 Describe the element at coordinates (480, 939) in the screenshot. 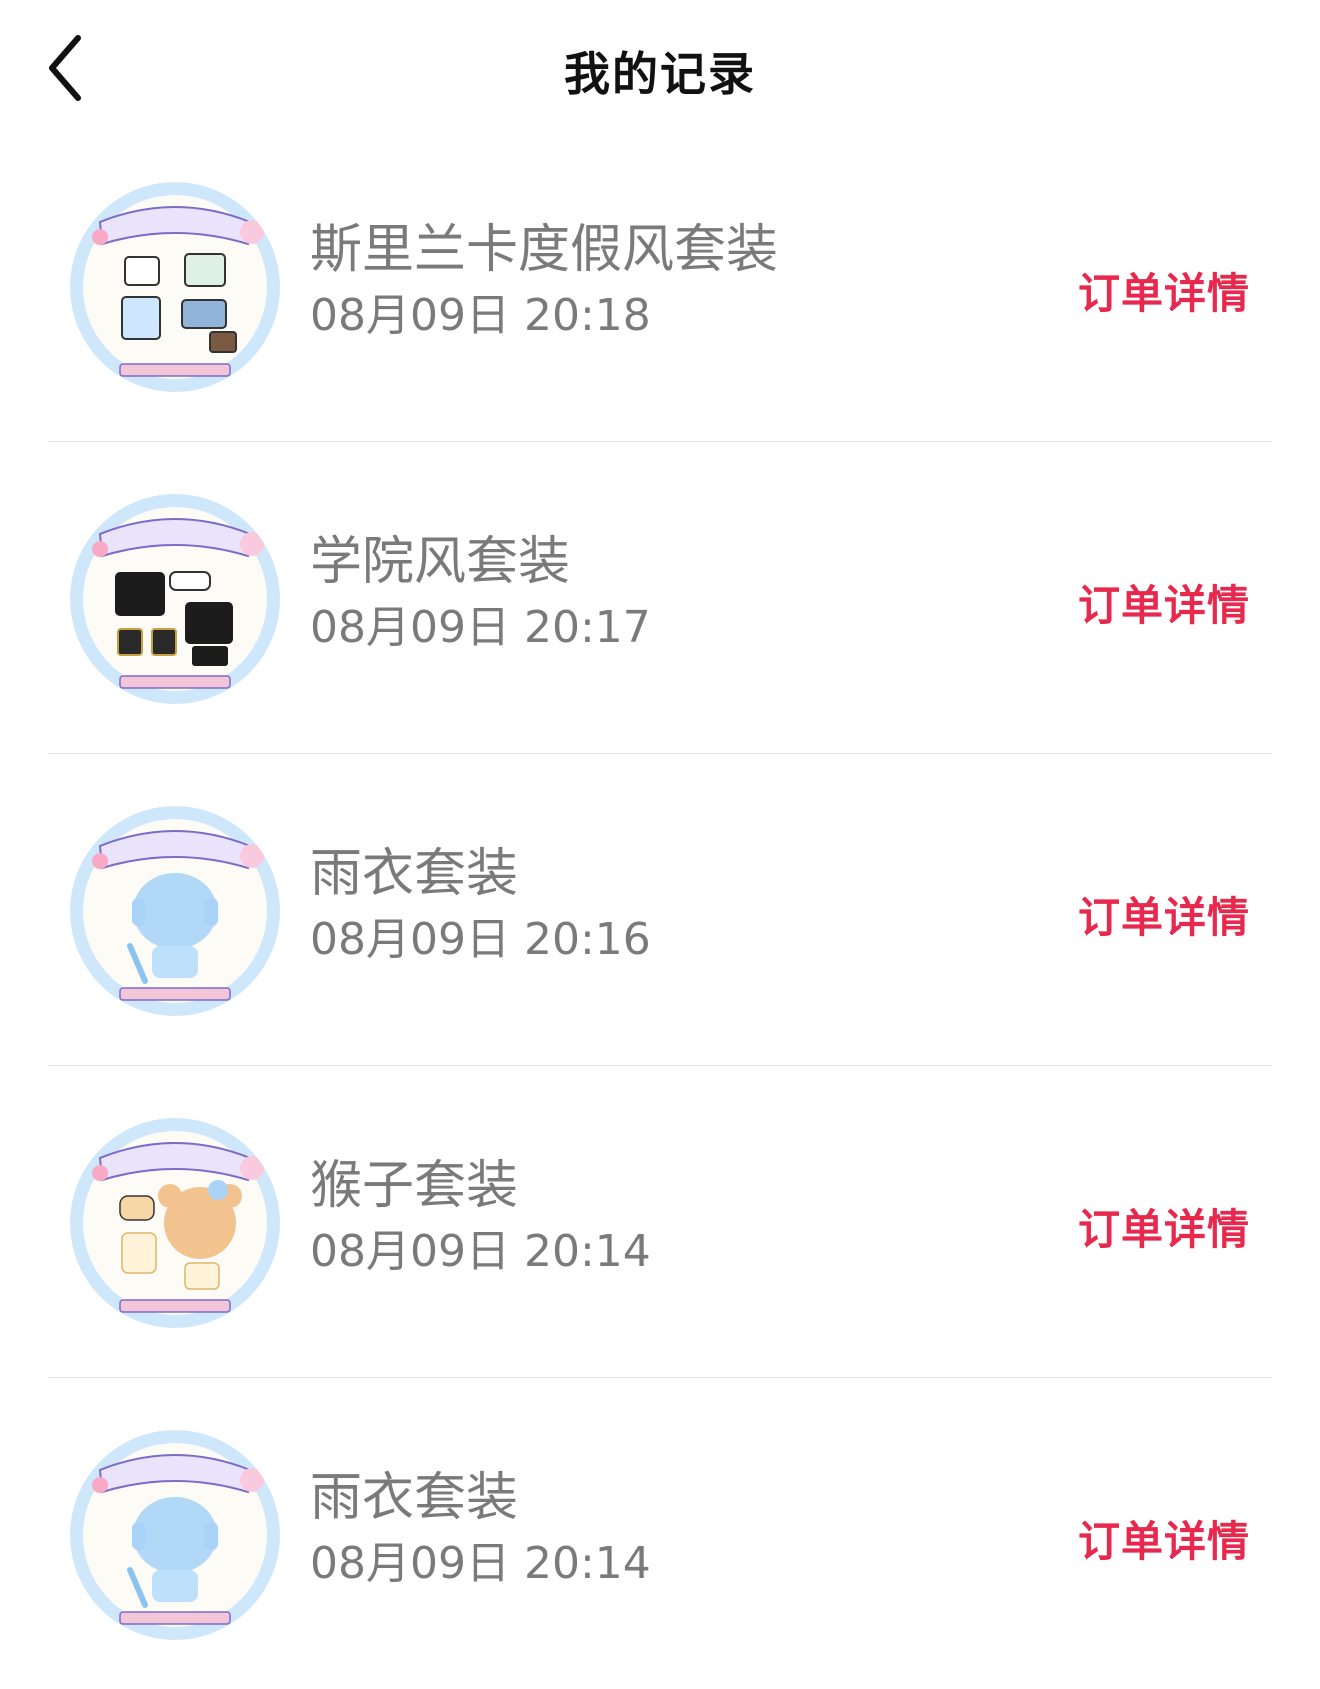

I see `item-timestamp: 08月09日 20:16` at that location.